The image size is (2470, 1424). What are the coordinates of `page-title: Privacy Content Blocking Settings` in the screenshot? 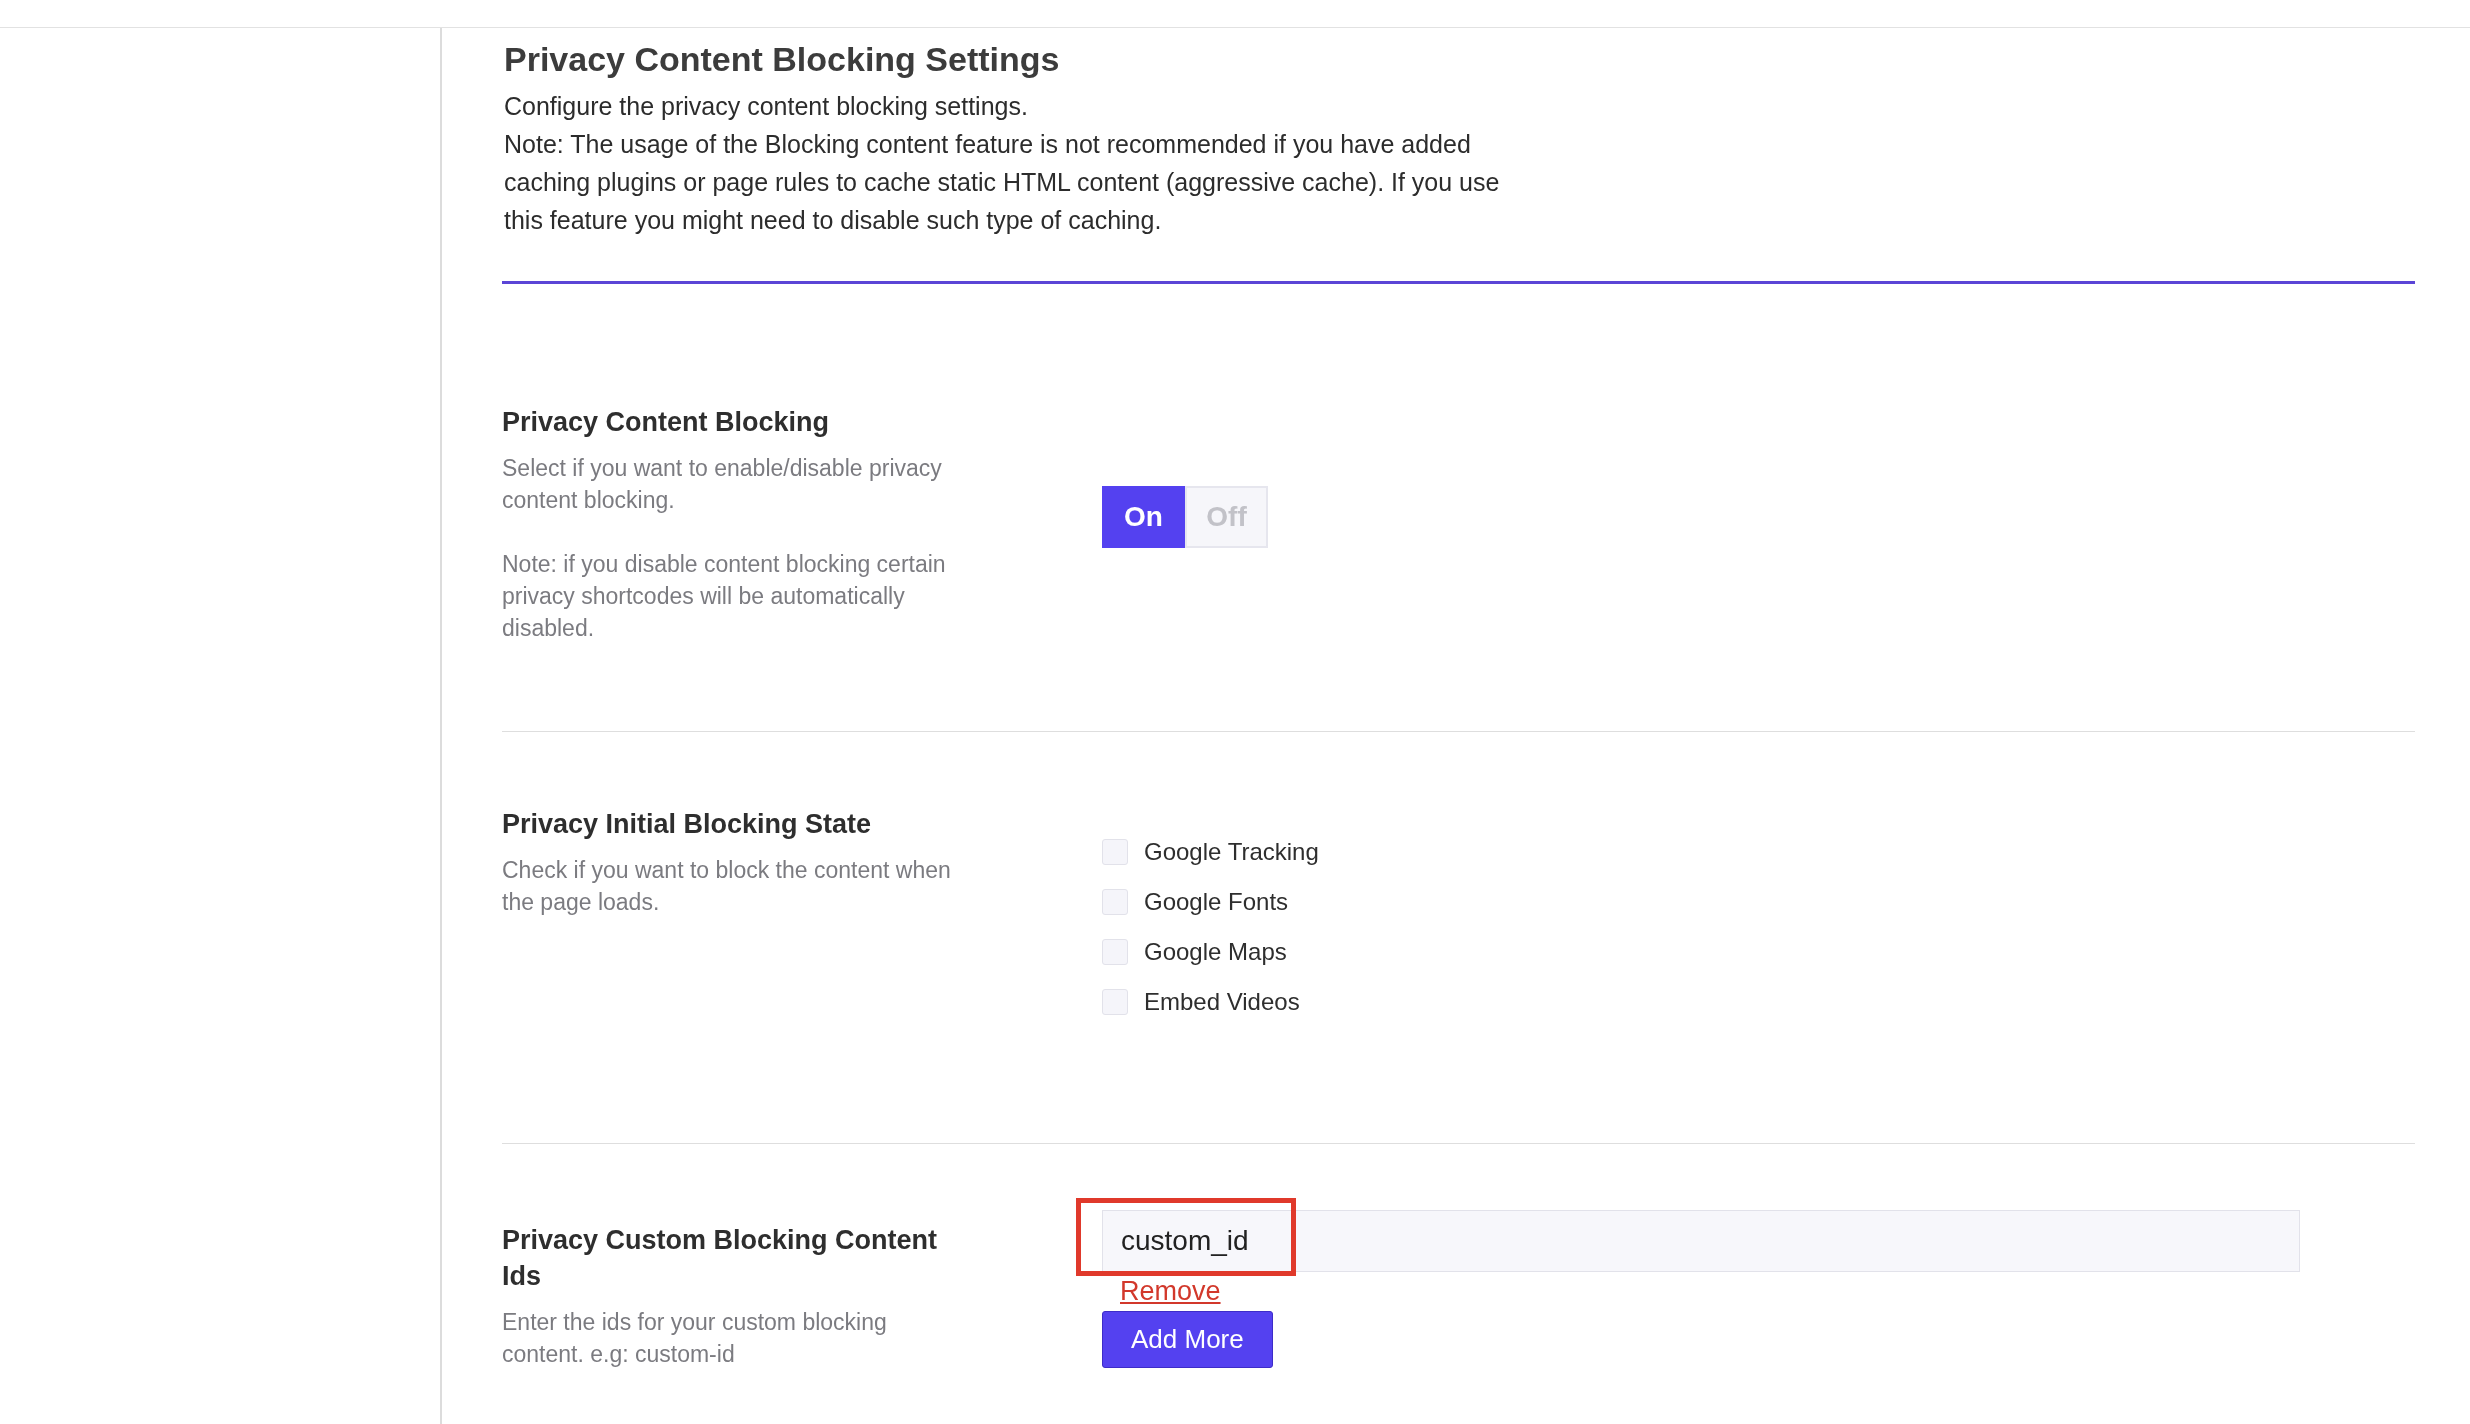 It's located at (782, 59).